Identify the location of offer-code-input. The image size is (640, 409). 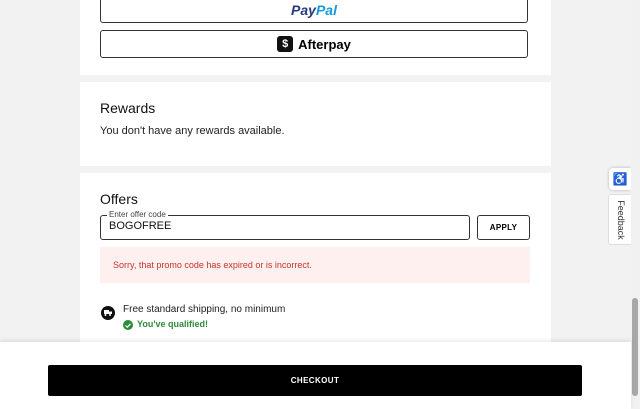
(284, 226).